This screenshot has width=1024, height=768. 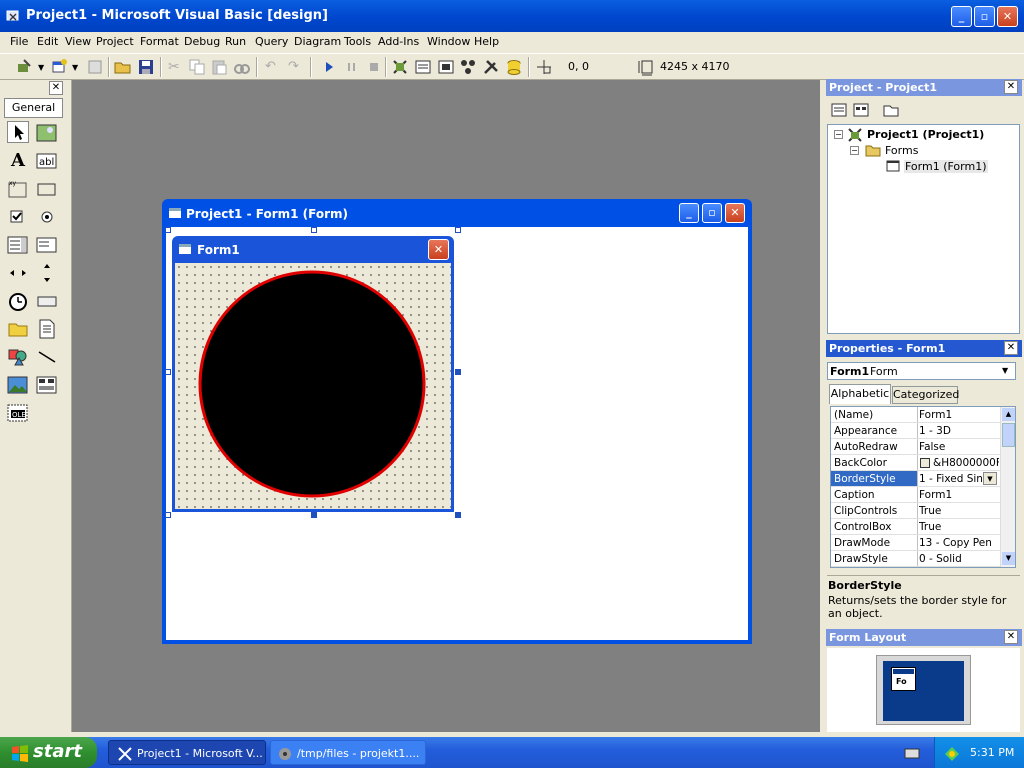 I want to click on close-button: ✕, so click(x=1007, y=16).